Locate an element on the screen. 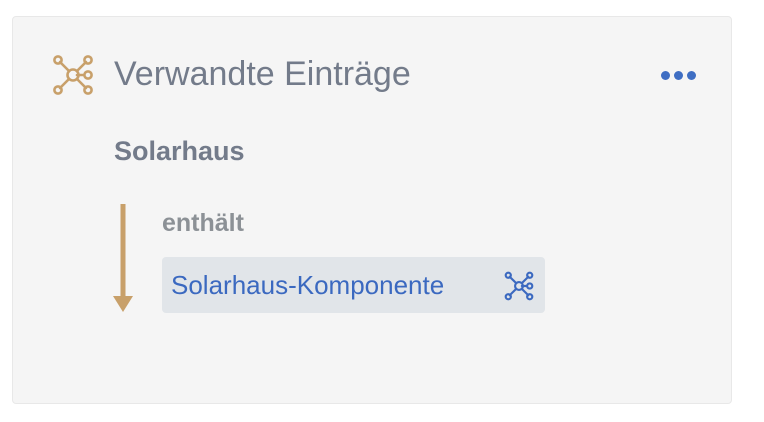 The height and width of the screenshot is (422, 764). arrow-down-icon is located at coordinates (123, 258).